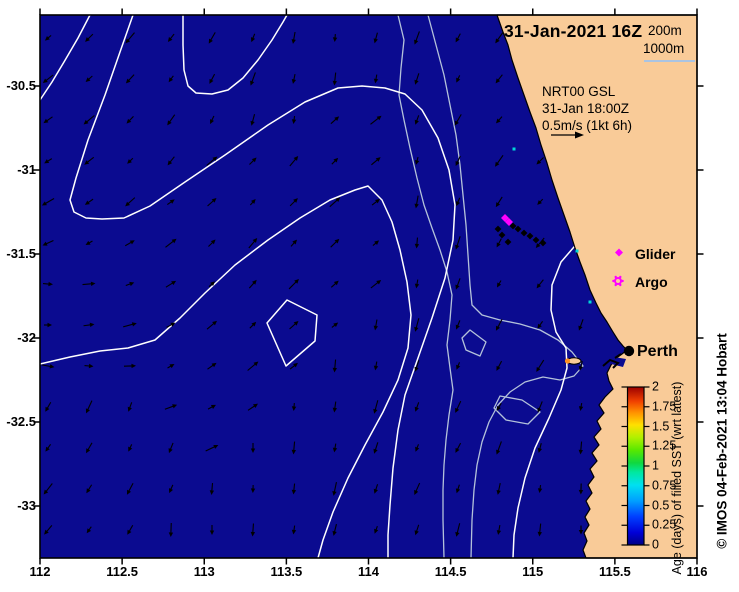  I want to click on x-tick-label: 116, so click(697, 571).